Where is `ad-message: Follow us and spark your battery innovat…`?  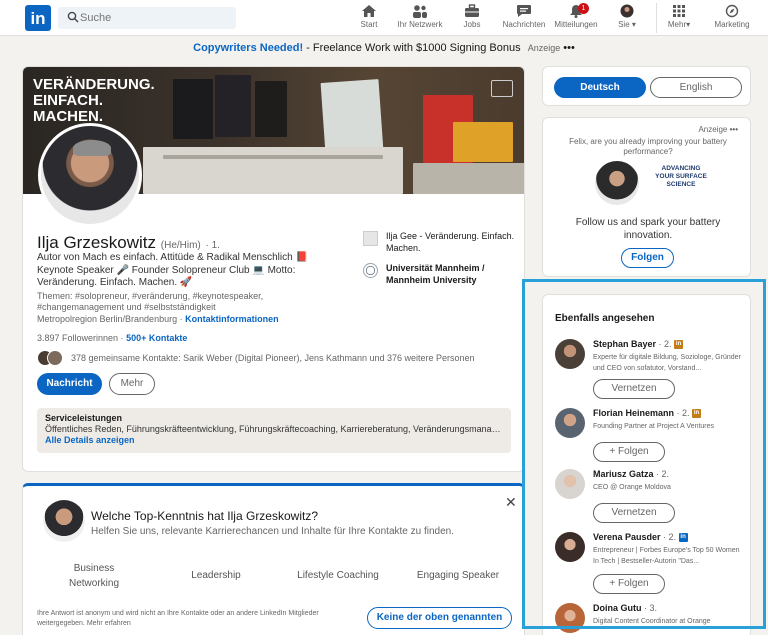
ad-message: Follow us and spark your battery innovat… is located at coordinates (648, 229).